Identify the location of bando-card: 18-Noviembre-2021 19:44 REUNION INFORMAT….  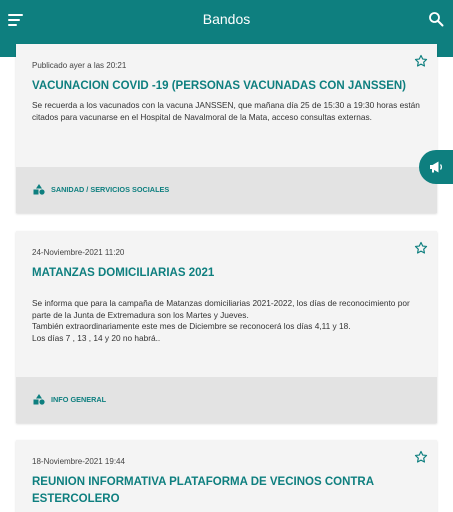
(226, 476).